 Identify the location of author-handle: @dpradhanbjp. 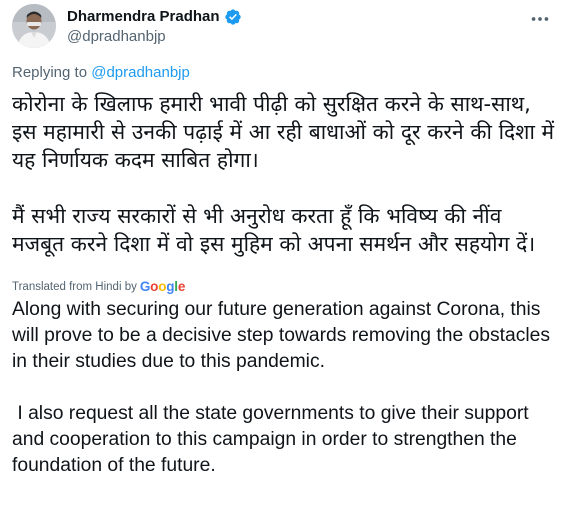
(154, 37).